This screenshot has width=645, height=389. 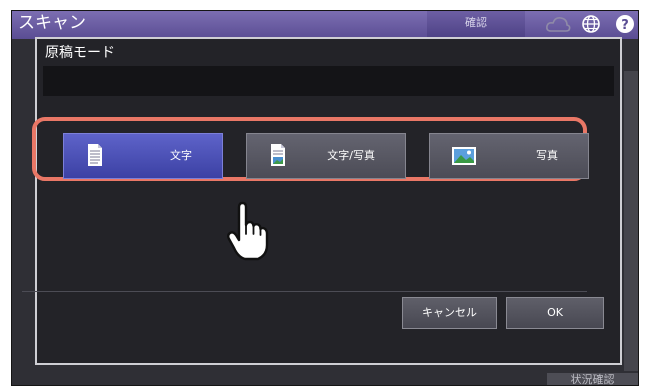 I want to click on ok-button: OK, so click(x=555, y=313).